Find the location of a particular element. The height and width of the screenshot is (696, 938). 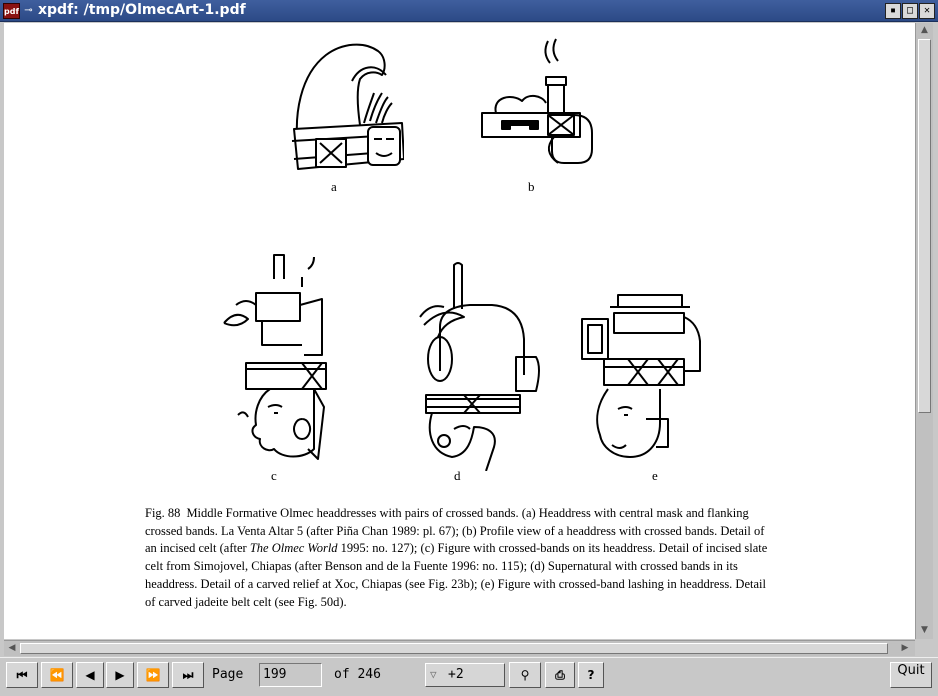

page-number-input: 199 is located at coordinates (290, 675).